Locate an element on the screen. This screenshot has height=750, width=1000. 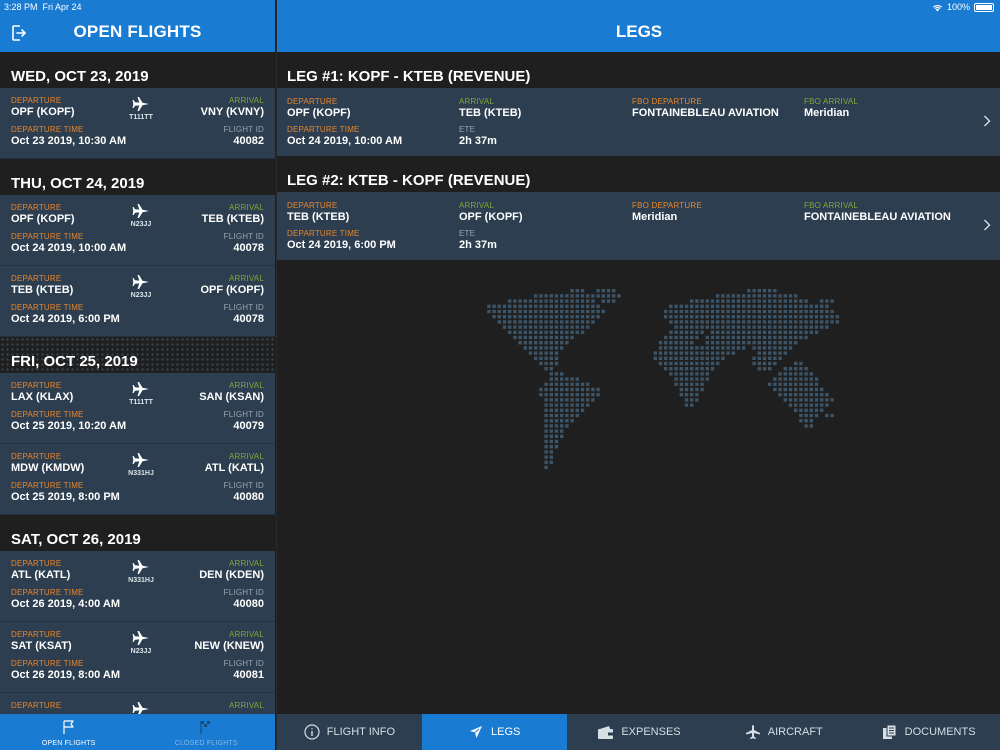
departure-time: Oct 23 2019, 10:30 AM is located at coordinates (69, 141).